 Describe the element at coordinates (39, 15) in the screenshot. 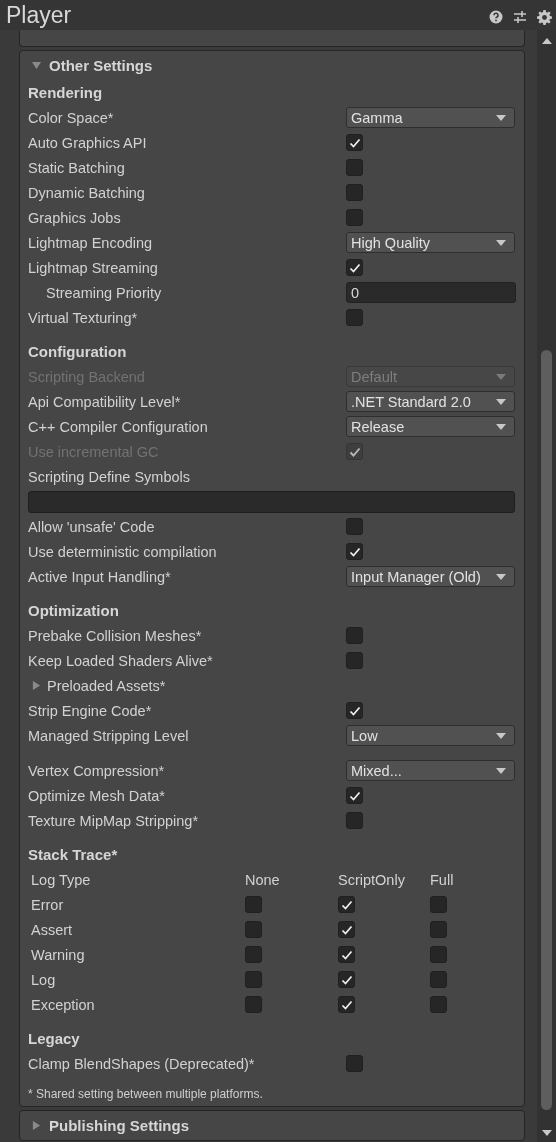

I see `window-title: Player` at that location.